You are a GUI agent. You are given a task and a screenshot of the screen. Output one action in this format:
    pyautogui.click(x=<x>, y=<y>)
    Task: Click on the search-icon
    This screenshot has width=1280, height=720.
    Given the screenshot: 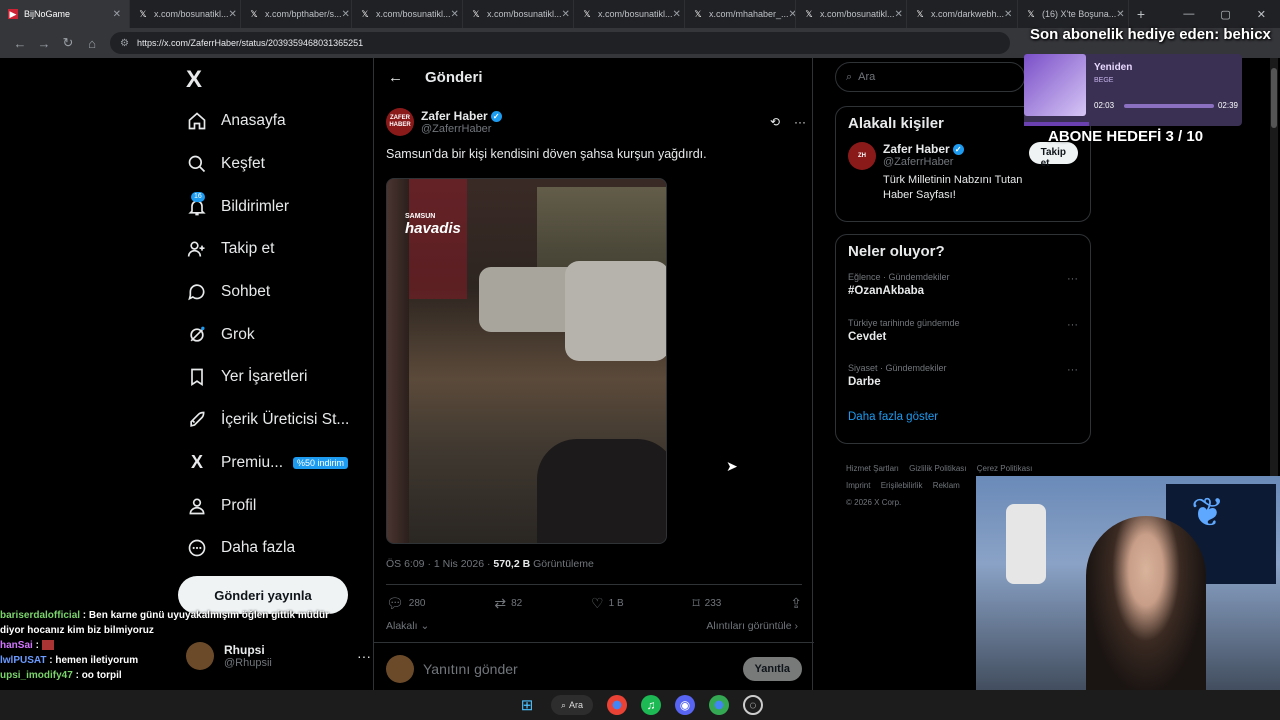 What is the action you would take?
    pyautogui.click(x=197, y=164)
    